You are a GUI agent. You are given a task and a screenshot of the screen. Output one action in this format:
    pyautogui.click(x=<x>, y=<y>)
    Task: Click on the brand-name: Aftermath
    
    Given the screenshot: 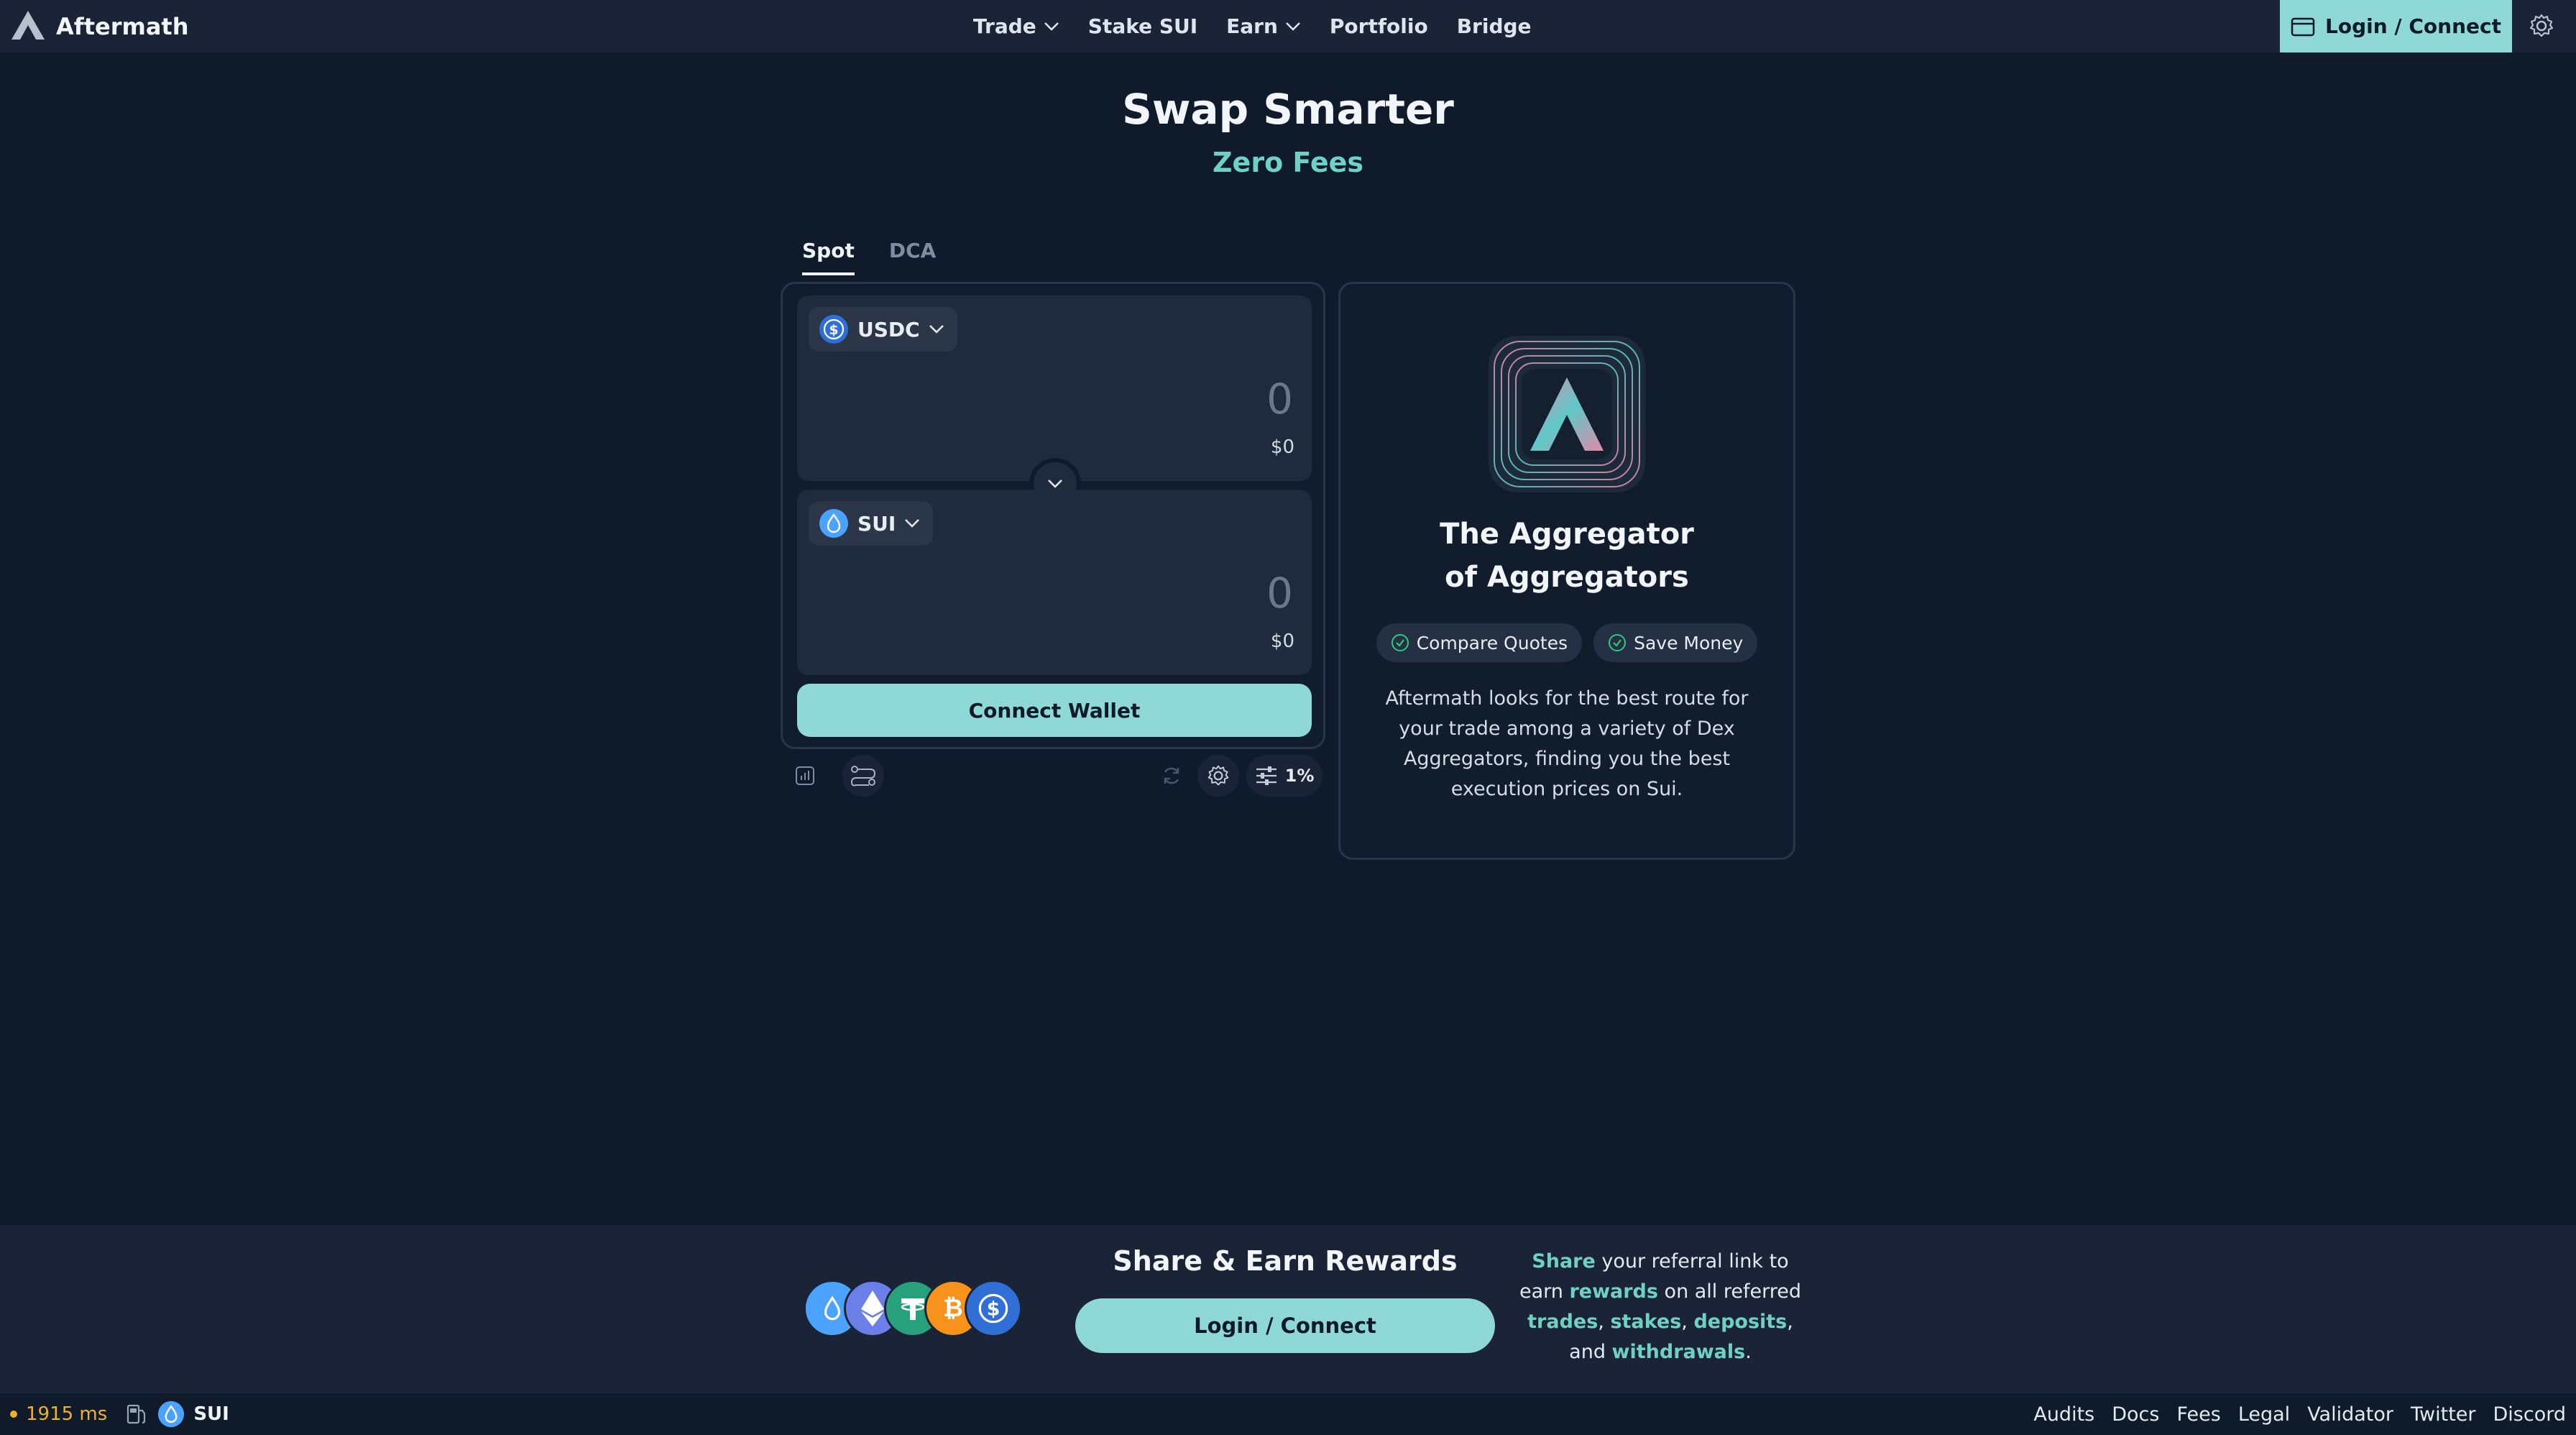 What is the action you would take?
    pyautogui.click(x=122, y=26)
    